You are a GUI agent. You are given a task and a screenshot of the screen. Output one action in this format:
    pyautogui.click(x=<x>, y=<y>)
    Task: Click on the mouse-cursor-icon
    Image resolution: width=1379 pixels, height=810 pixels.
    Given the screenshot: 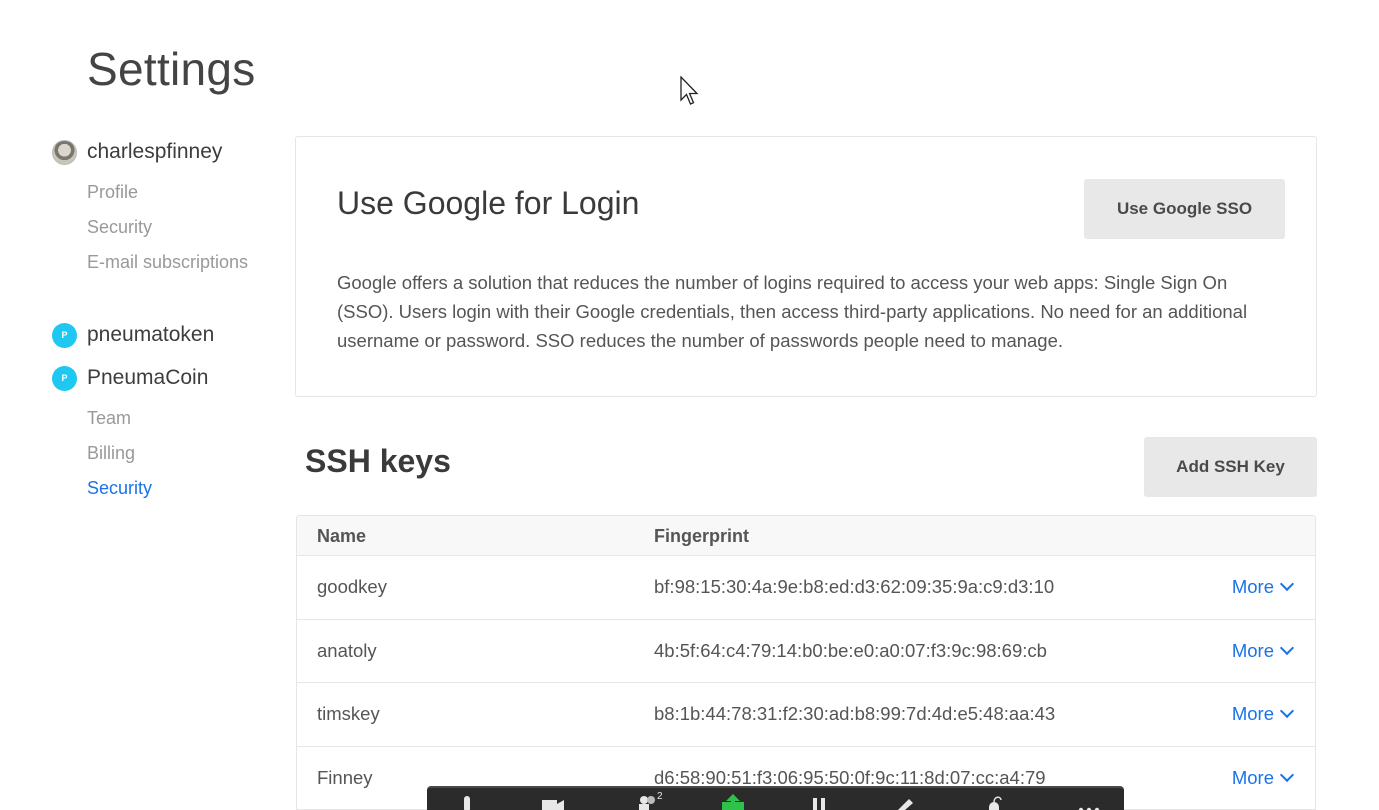 What is the action you would take?
    pyautogui.click(x=689, y=90)
    